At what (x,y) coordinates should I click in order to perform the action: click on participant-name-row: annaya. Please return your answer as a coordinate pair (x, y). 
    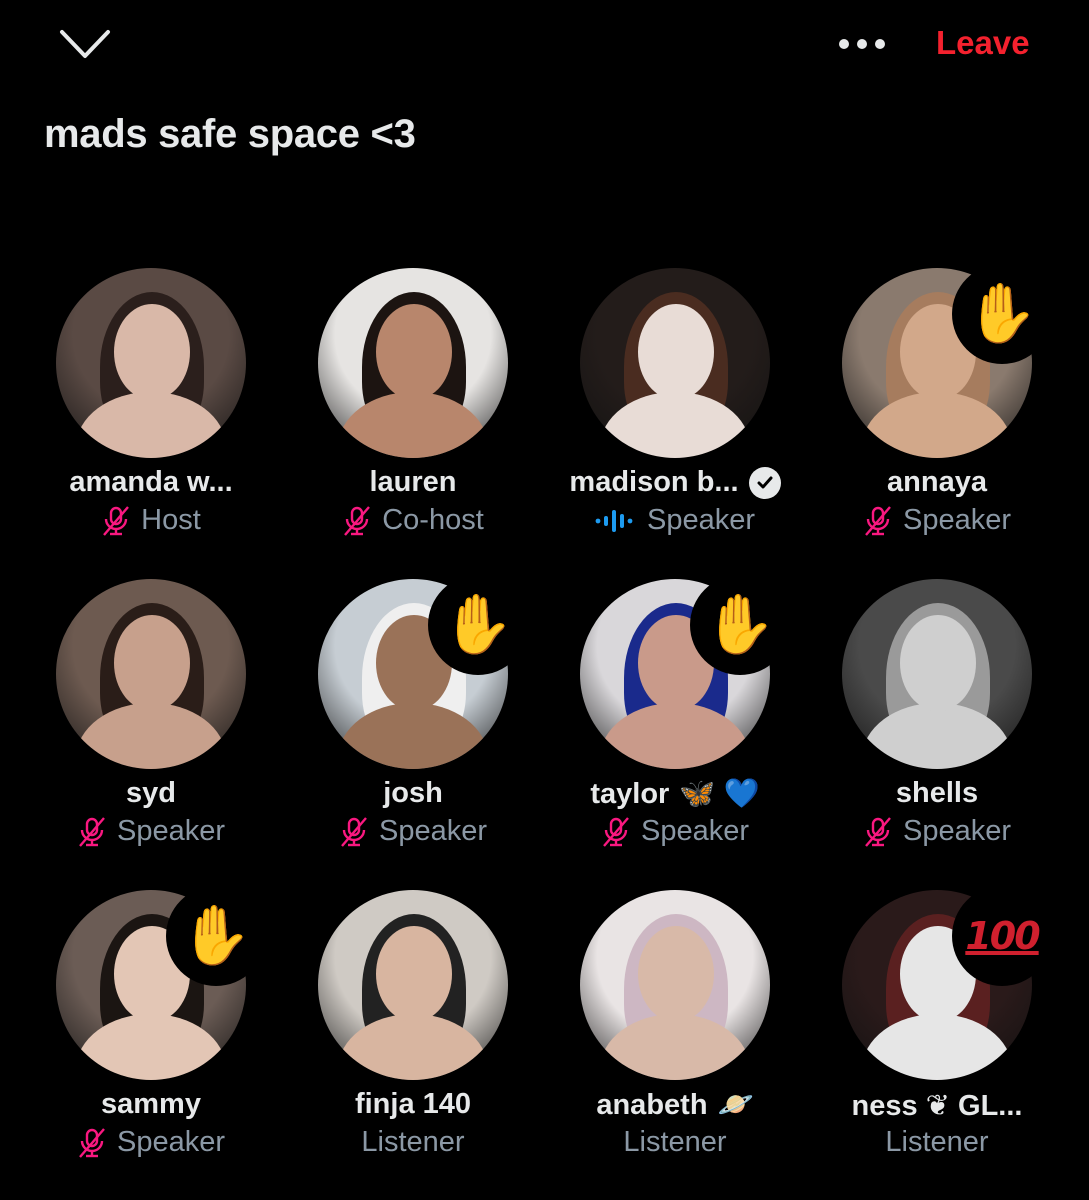
    Looking at the image, I should click on (937, 482).